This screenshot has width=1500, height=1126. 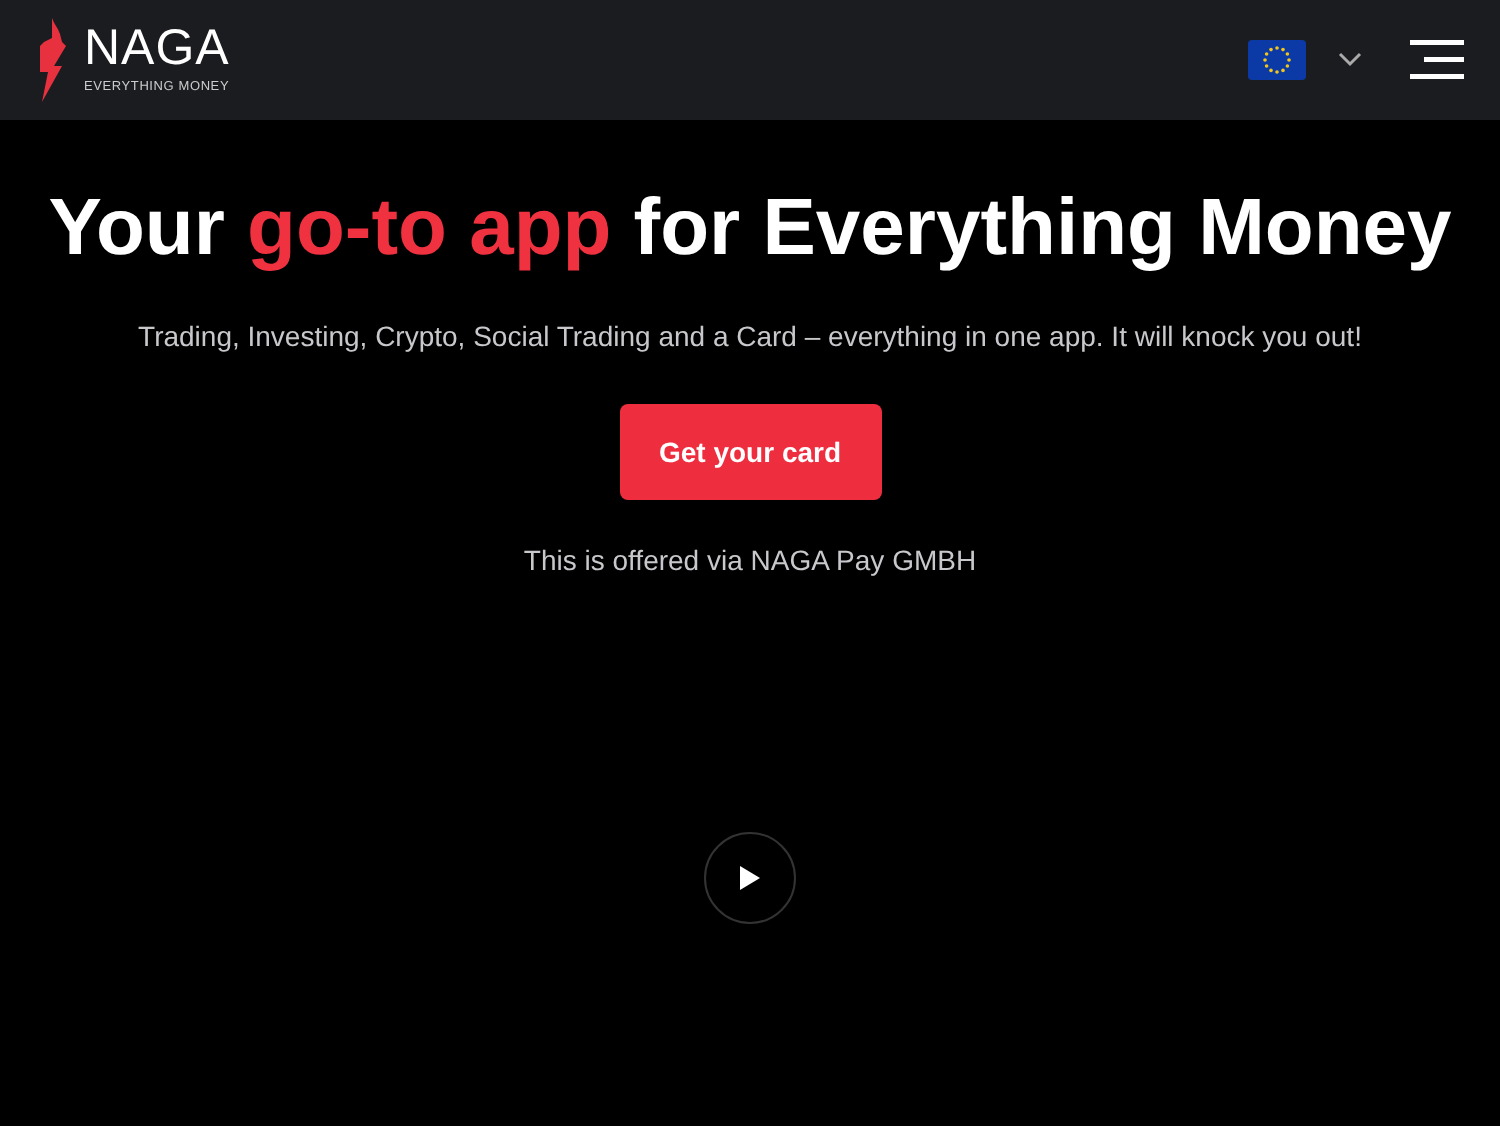 I want to click on offer-note: This is offered via NAGA Pay GMBH, so click(x=750, y=561).